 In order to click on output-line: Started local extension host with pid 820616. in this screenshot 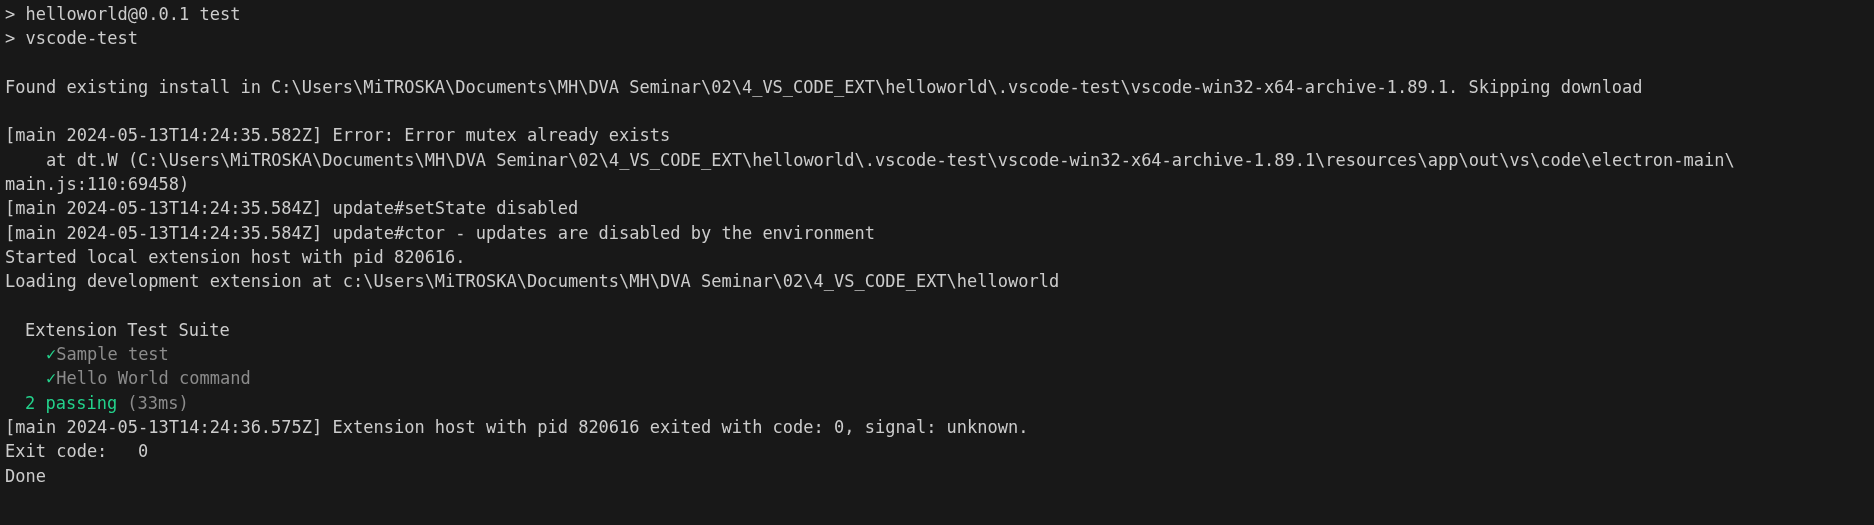, I will do `click(235, 257)`.